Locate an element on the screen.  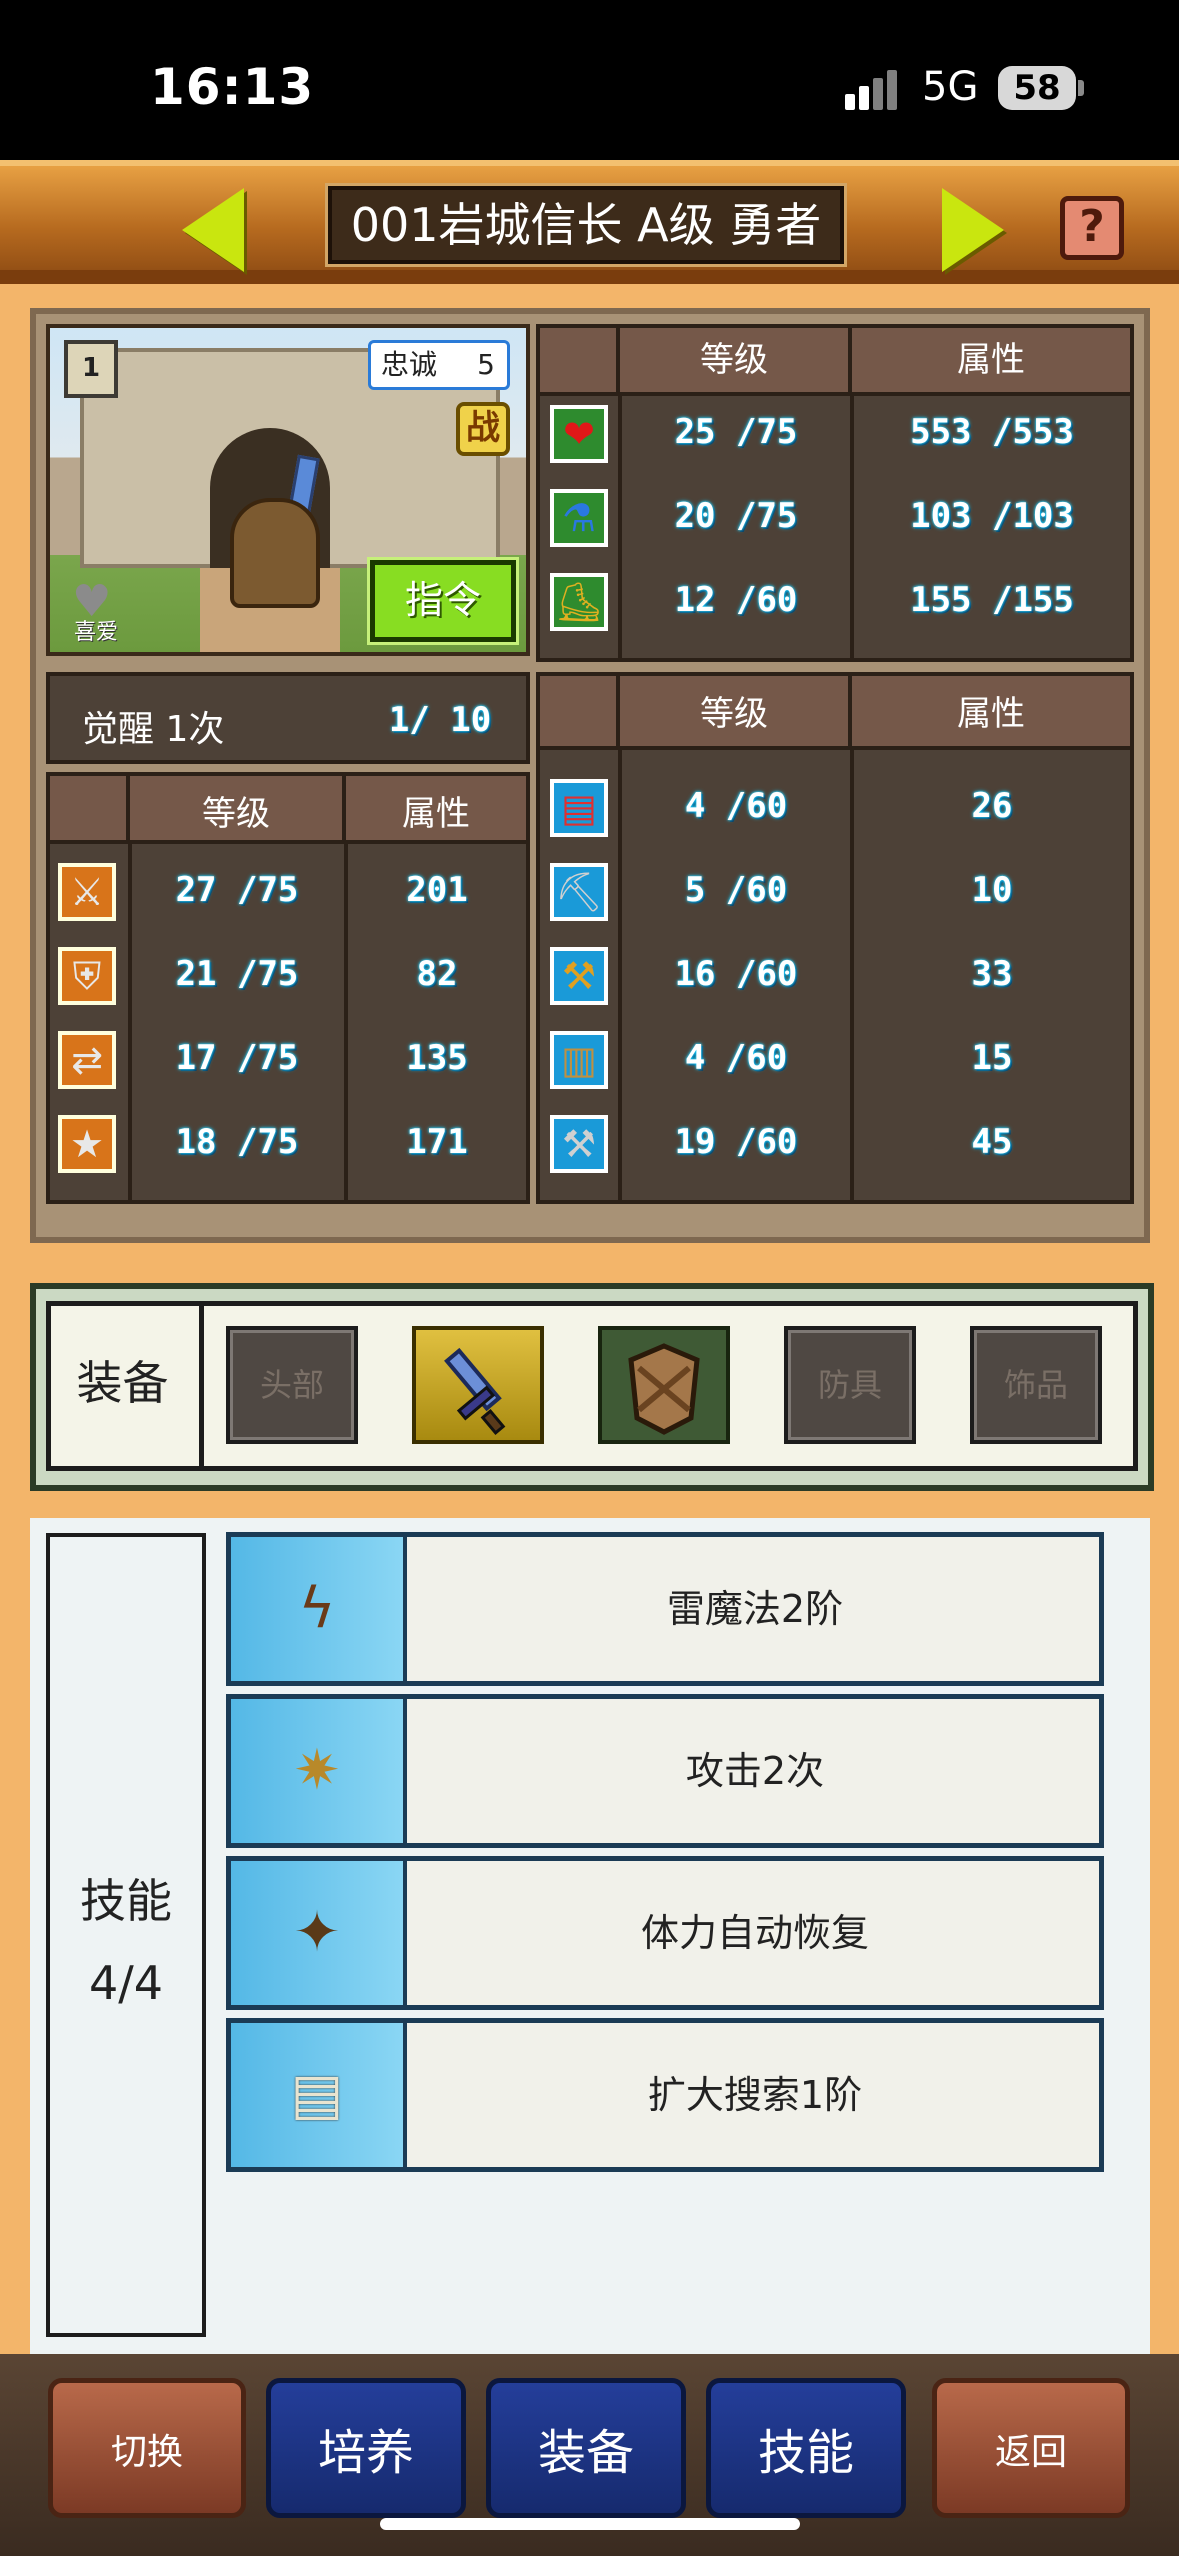
train-button: 培养 is located at coordinates (366, 2448).